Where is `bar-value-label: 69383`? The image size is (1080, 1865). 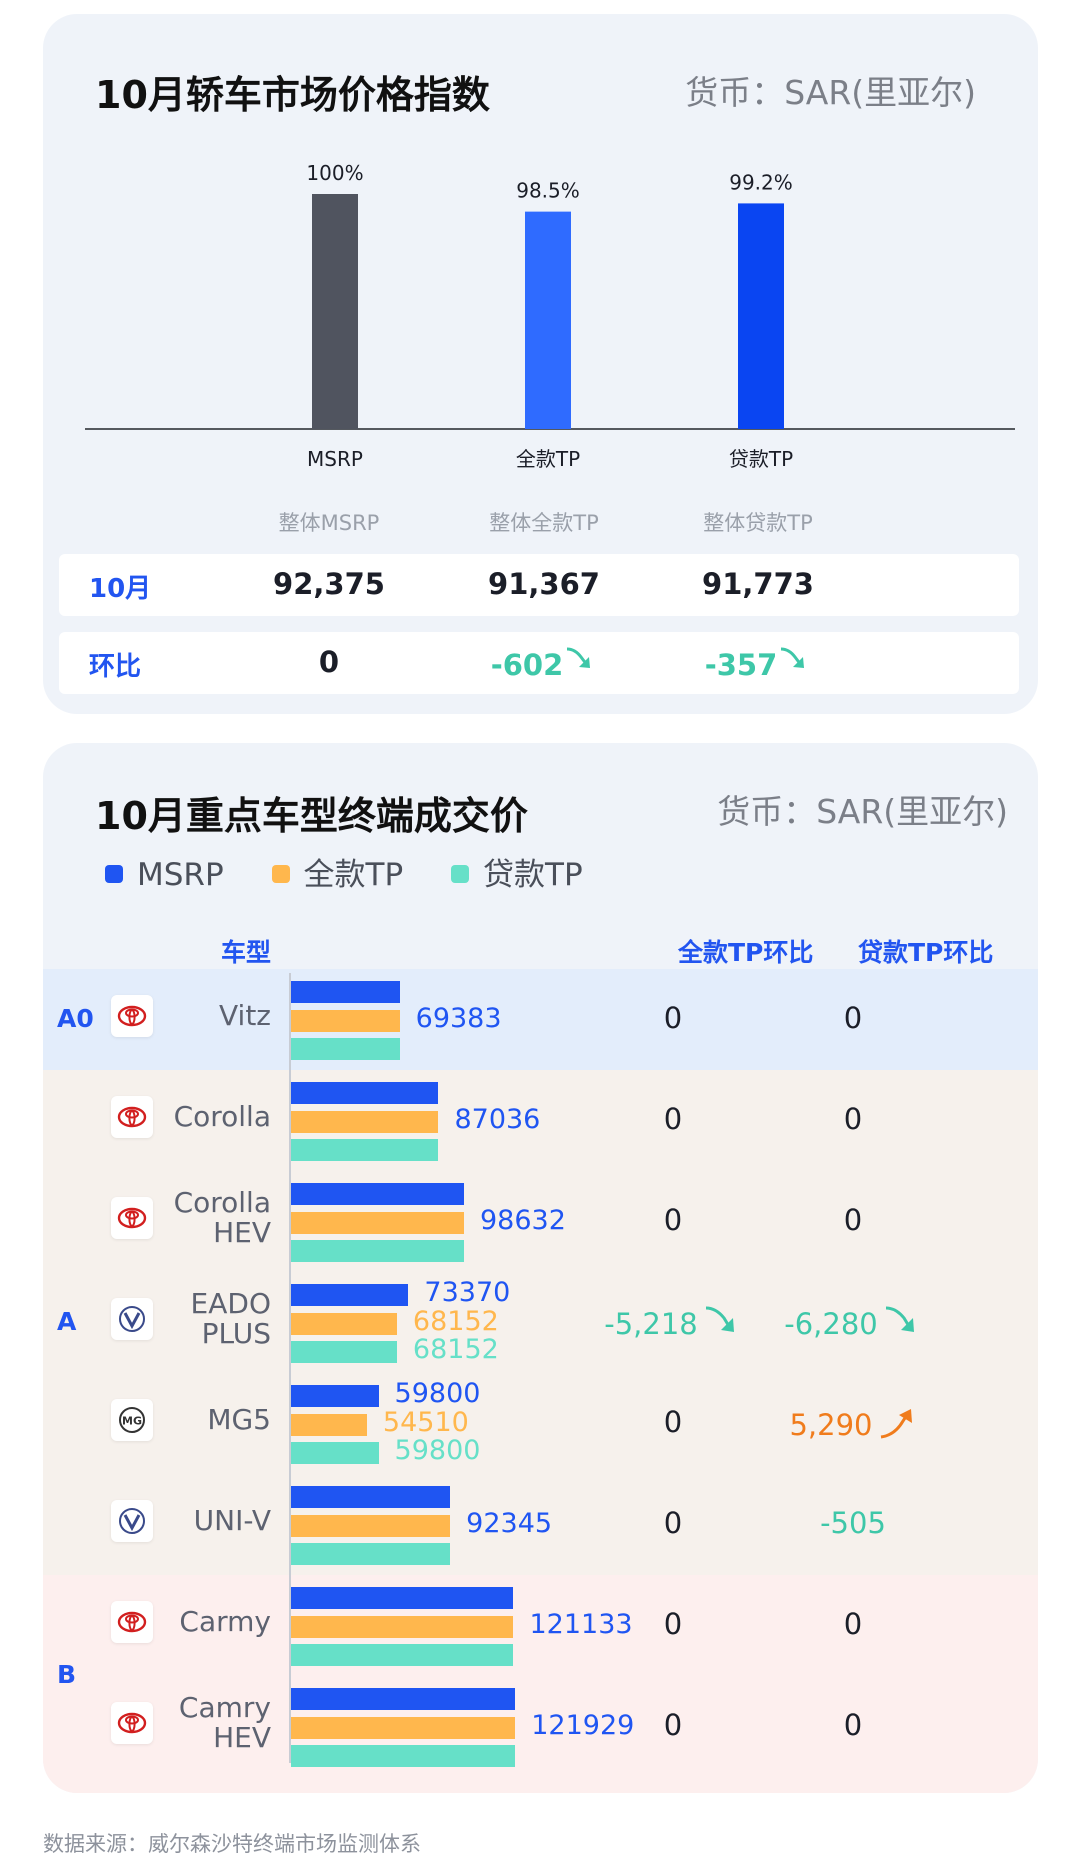
bar-value-label: 69383 is located at coordinates (458, 1018).